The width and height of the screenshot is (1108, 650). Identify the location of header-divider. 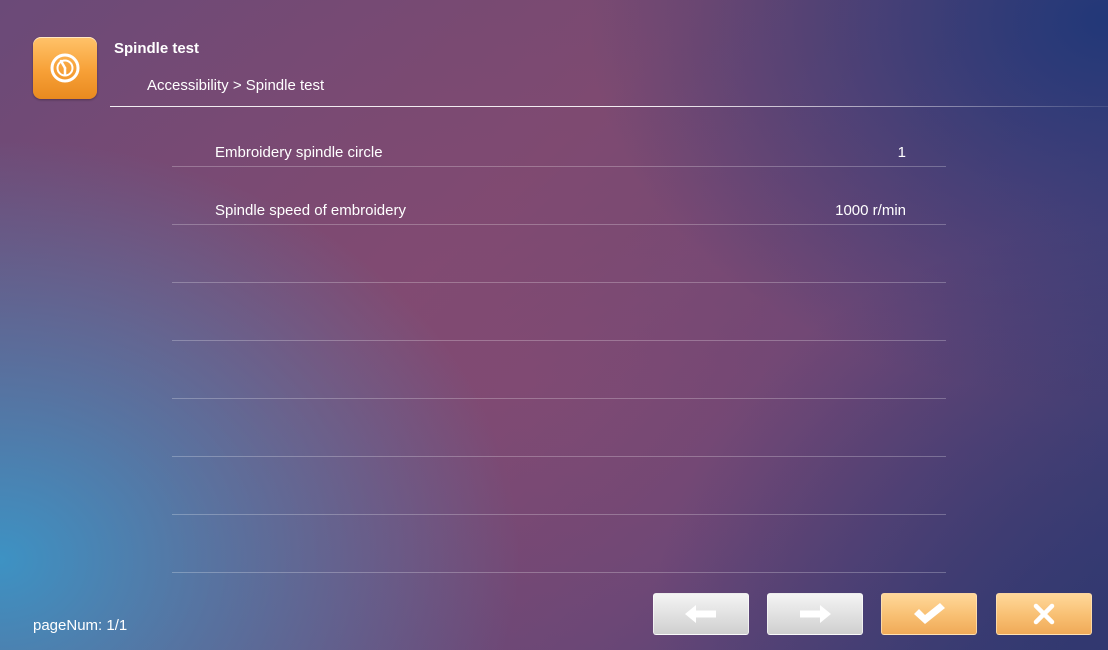
(609, 106).